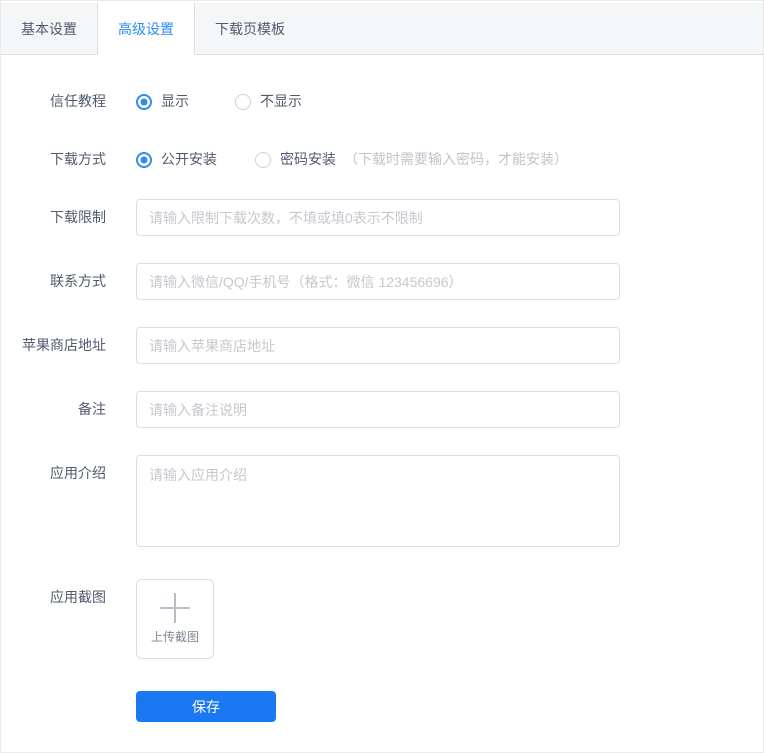 Image resolution: width=764 pixels, height=753 pixels. What do you see at coordinates (534, 29) in the screenshot?
I see `tab-bar-filler` at bounding box center [534, 29].